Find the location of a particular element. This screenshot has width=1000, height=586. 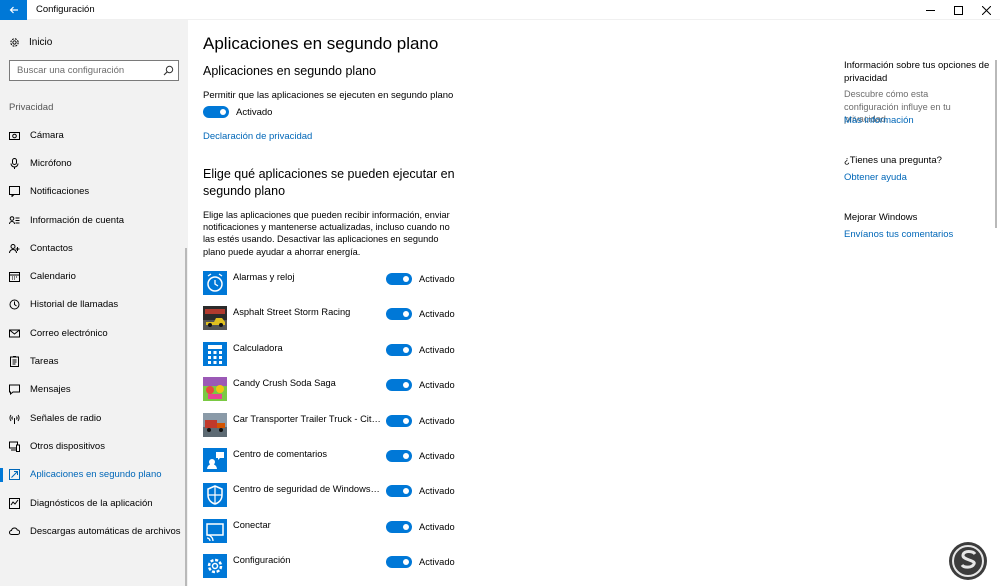

content-scrollbar is located at coordinates (996, 144).